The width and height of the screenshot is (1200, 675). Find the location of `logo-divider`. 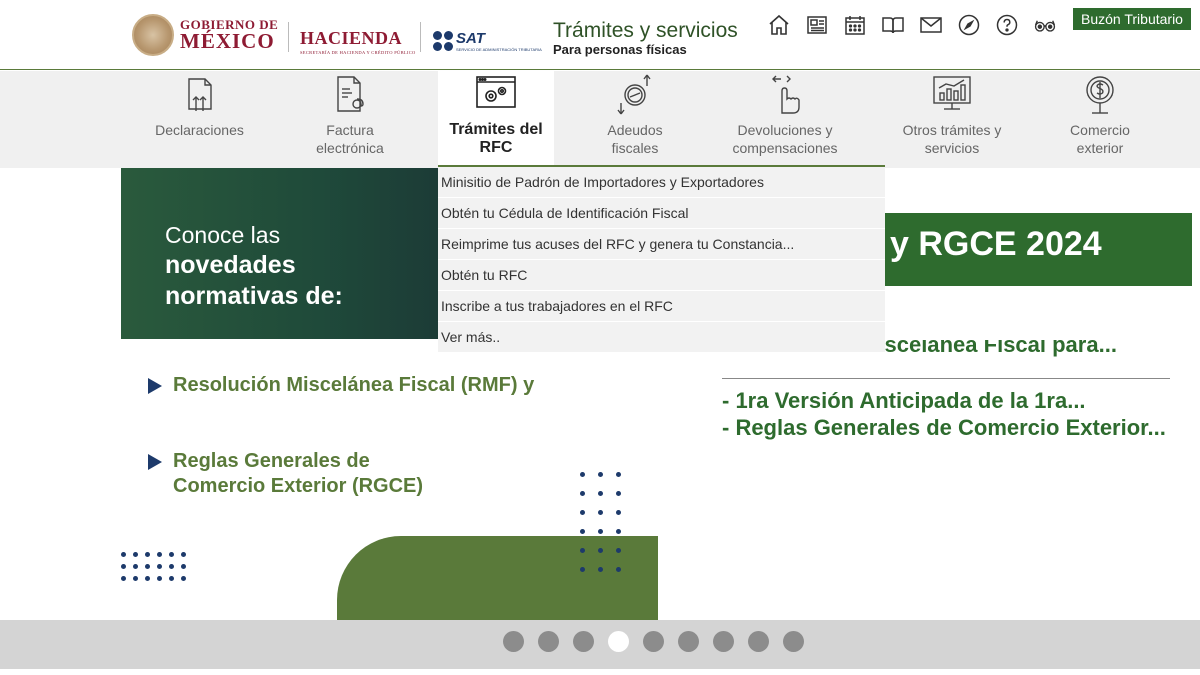

logo-divider is located at coordinates (288, 37).